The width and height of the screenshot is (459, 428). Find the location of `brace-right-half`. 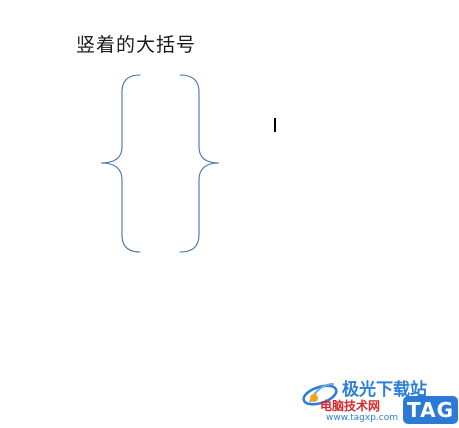

brace-right-half is located at coordinates (199, 163).